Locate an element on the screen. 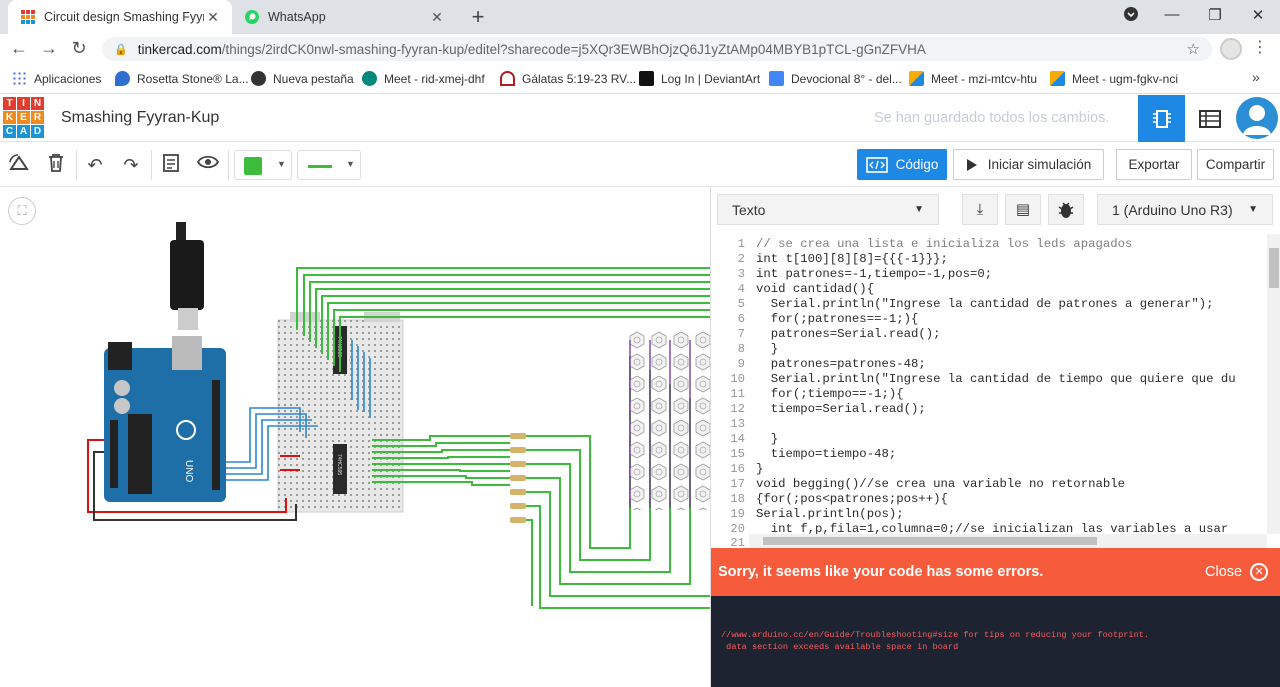  notes-icon is located at coordinates (171, 165).